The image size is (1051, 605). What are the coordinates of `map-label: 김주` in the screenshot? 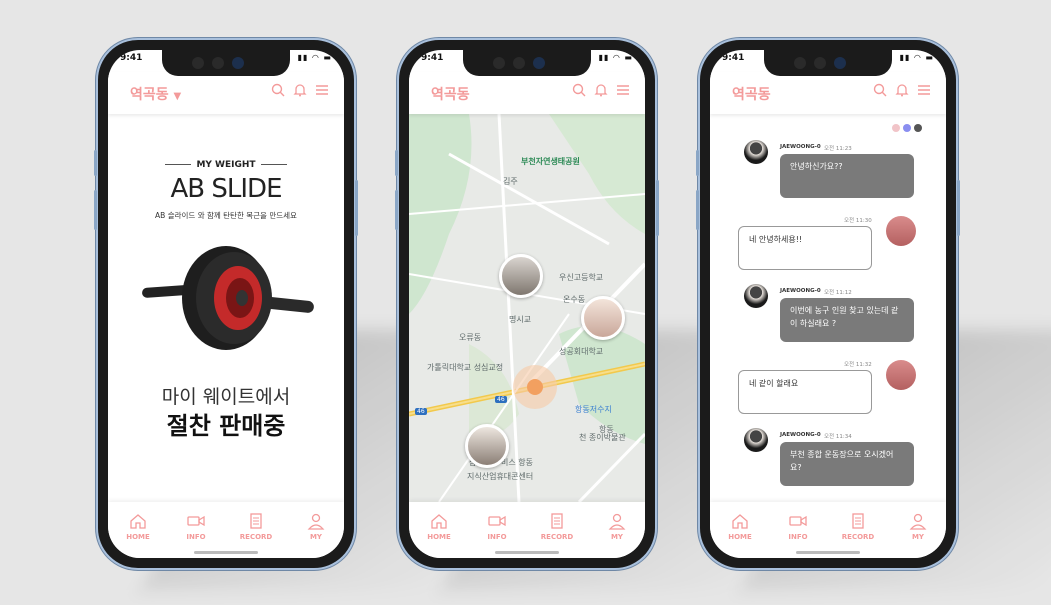 It's located at (510, 181).